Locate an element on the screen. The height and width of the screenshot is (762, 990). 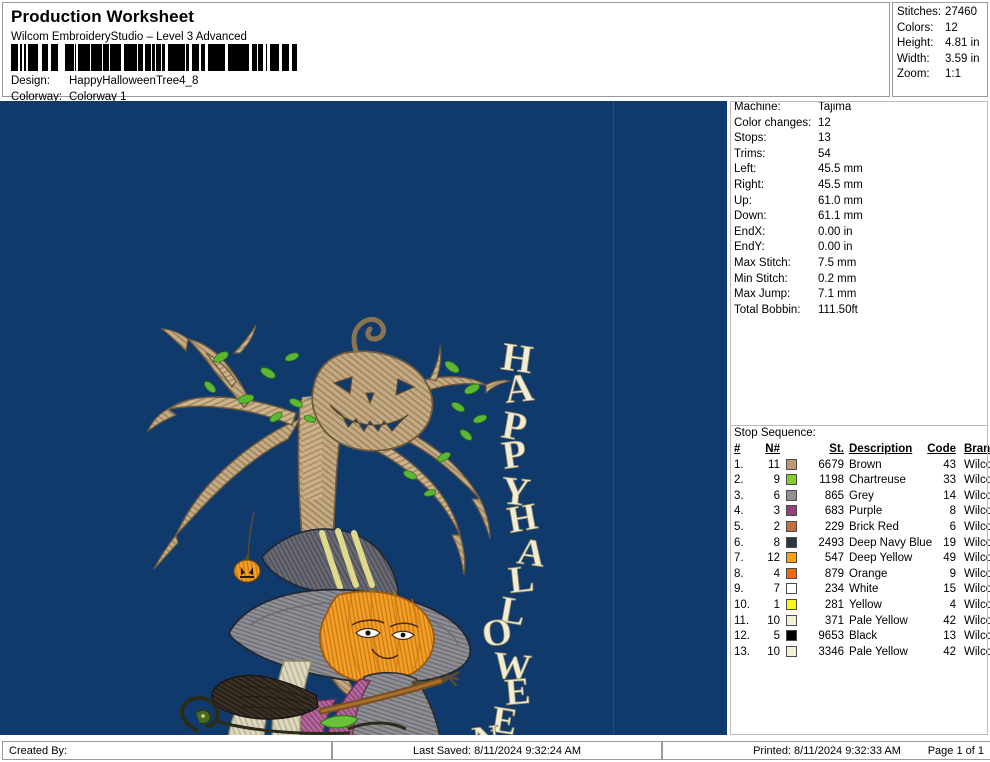
cell-stitches: 2493 is located at coordinates (831, 542).